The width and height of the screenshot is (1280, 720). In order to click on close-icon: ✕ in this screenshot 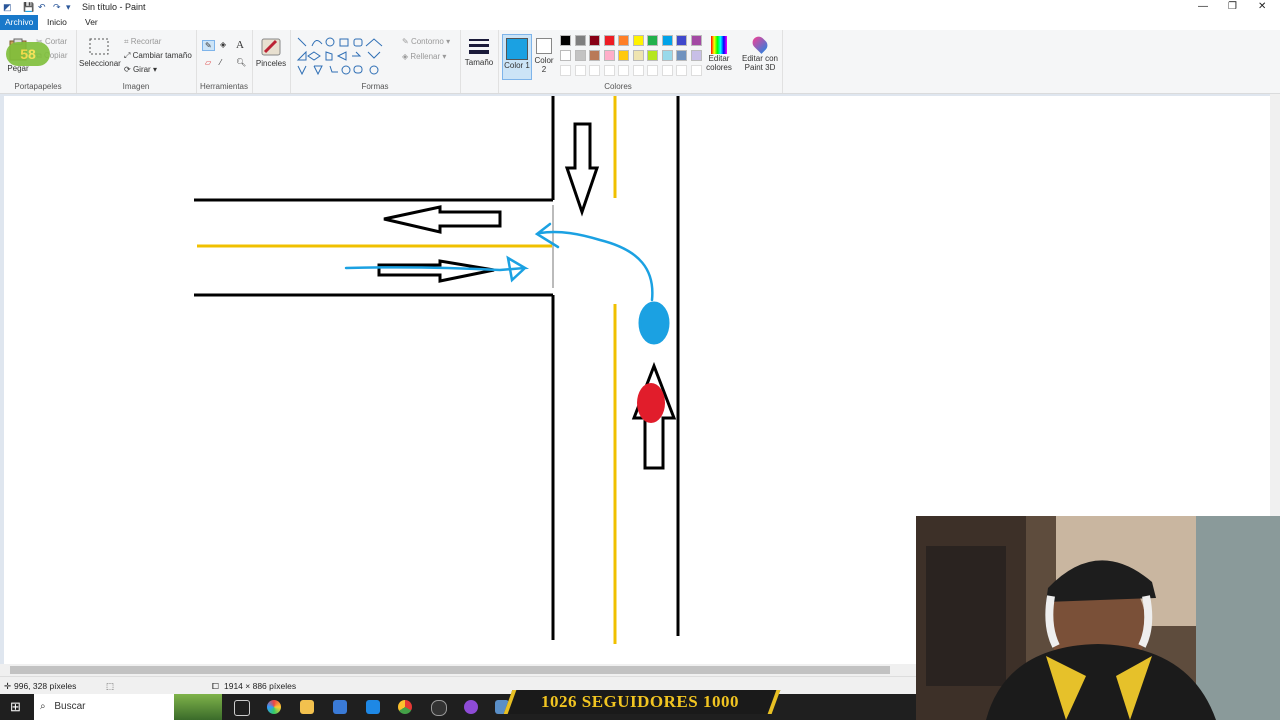, I will do `click(1262, 6)`.